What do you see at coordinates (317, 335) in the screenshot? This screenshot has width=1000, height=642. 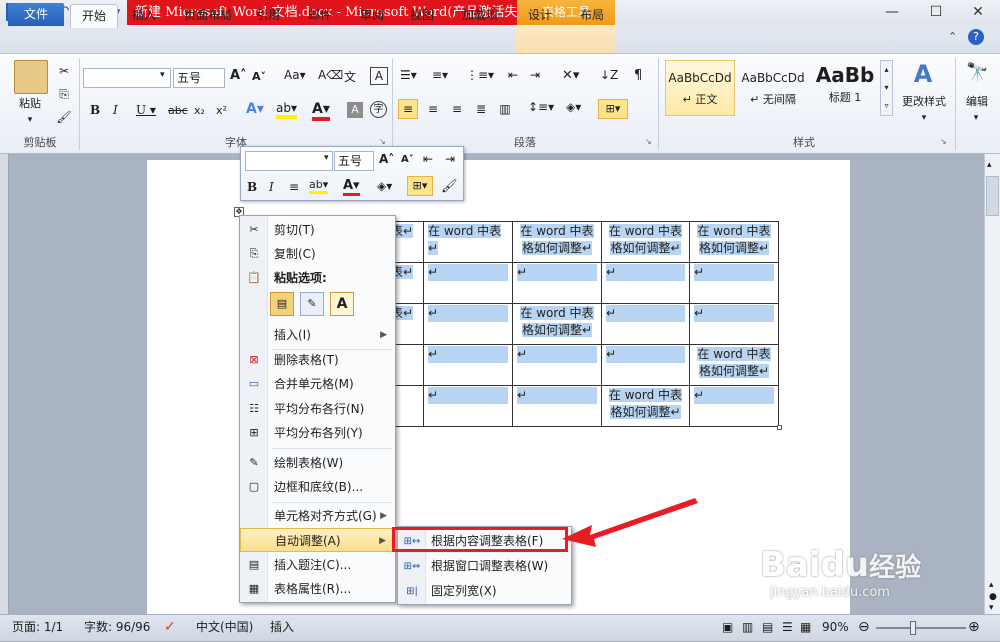 I see `menu-item-insert: 插入(I) ▶` at bounding box center [317, 335].